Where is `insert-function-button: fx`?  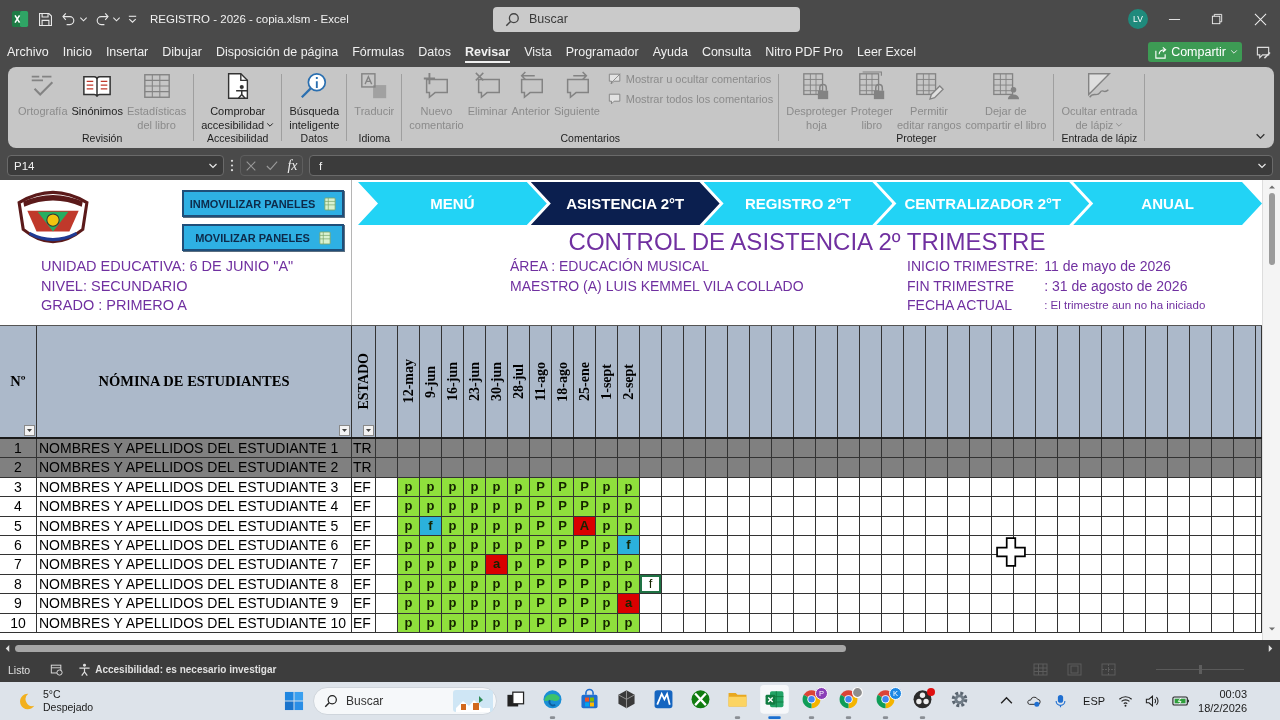 insert-function-button: fx is located at coordinates (292, 165).